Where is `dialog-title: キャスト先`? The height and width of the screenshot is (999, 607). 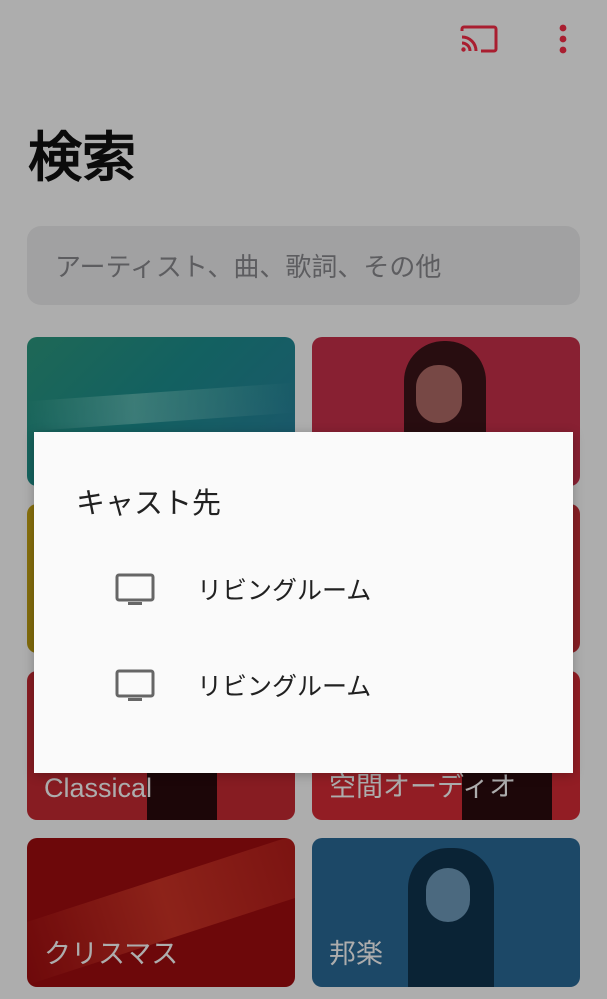 dialog-title: キャスト先 is located at coordinates (149, 503).